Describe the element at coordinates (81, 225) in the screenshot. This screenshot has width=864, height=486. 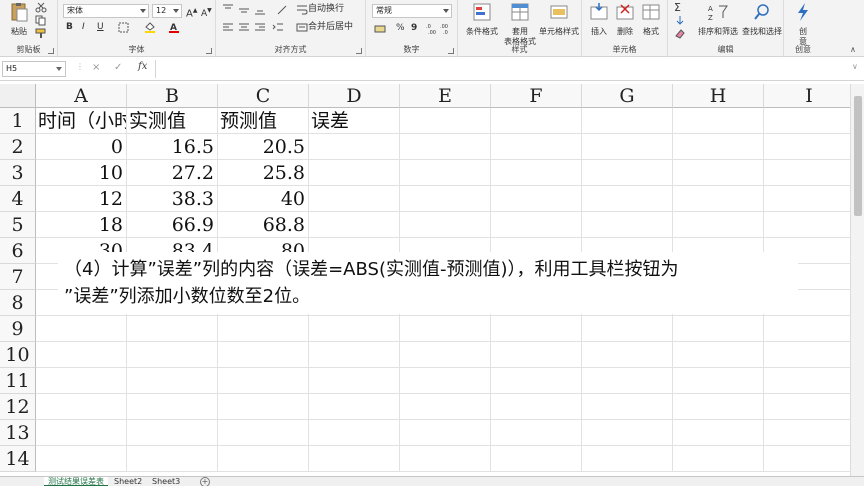
I see `cell-a5: 18` at that location.